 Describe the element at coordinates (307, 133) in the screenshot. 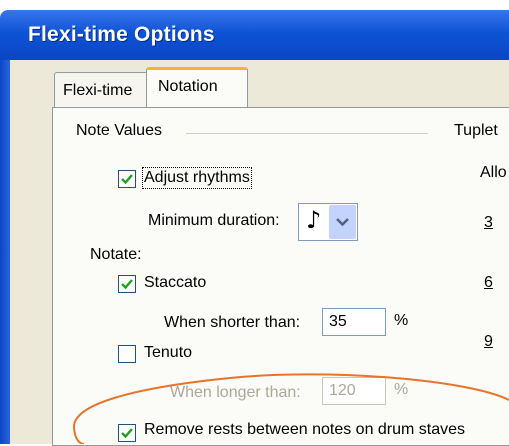

I see `note-values-divider` at that location.